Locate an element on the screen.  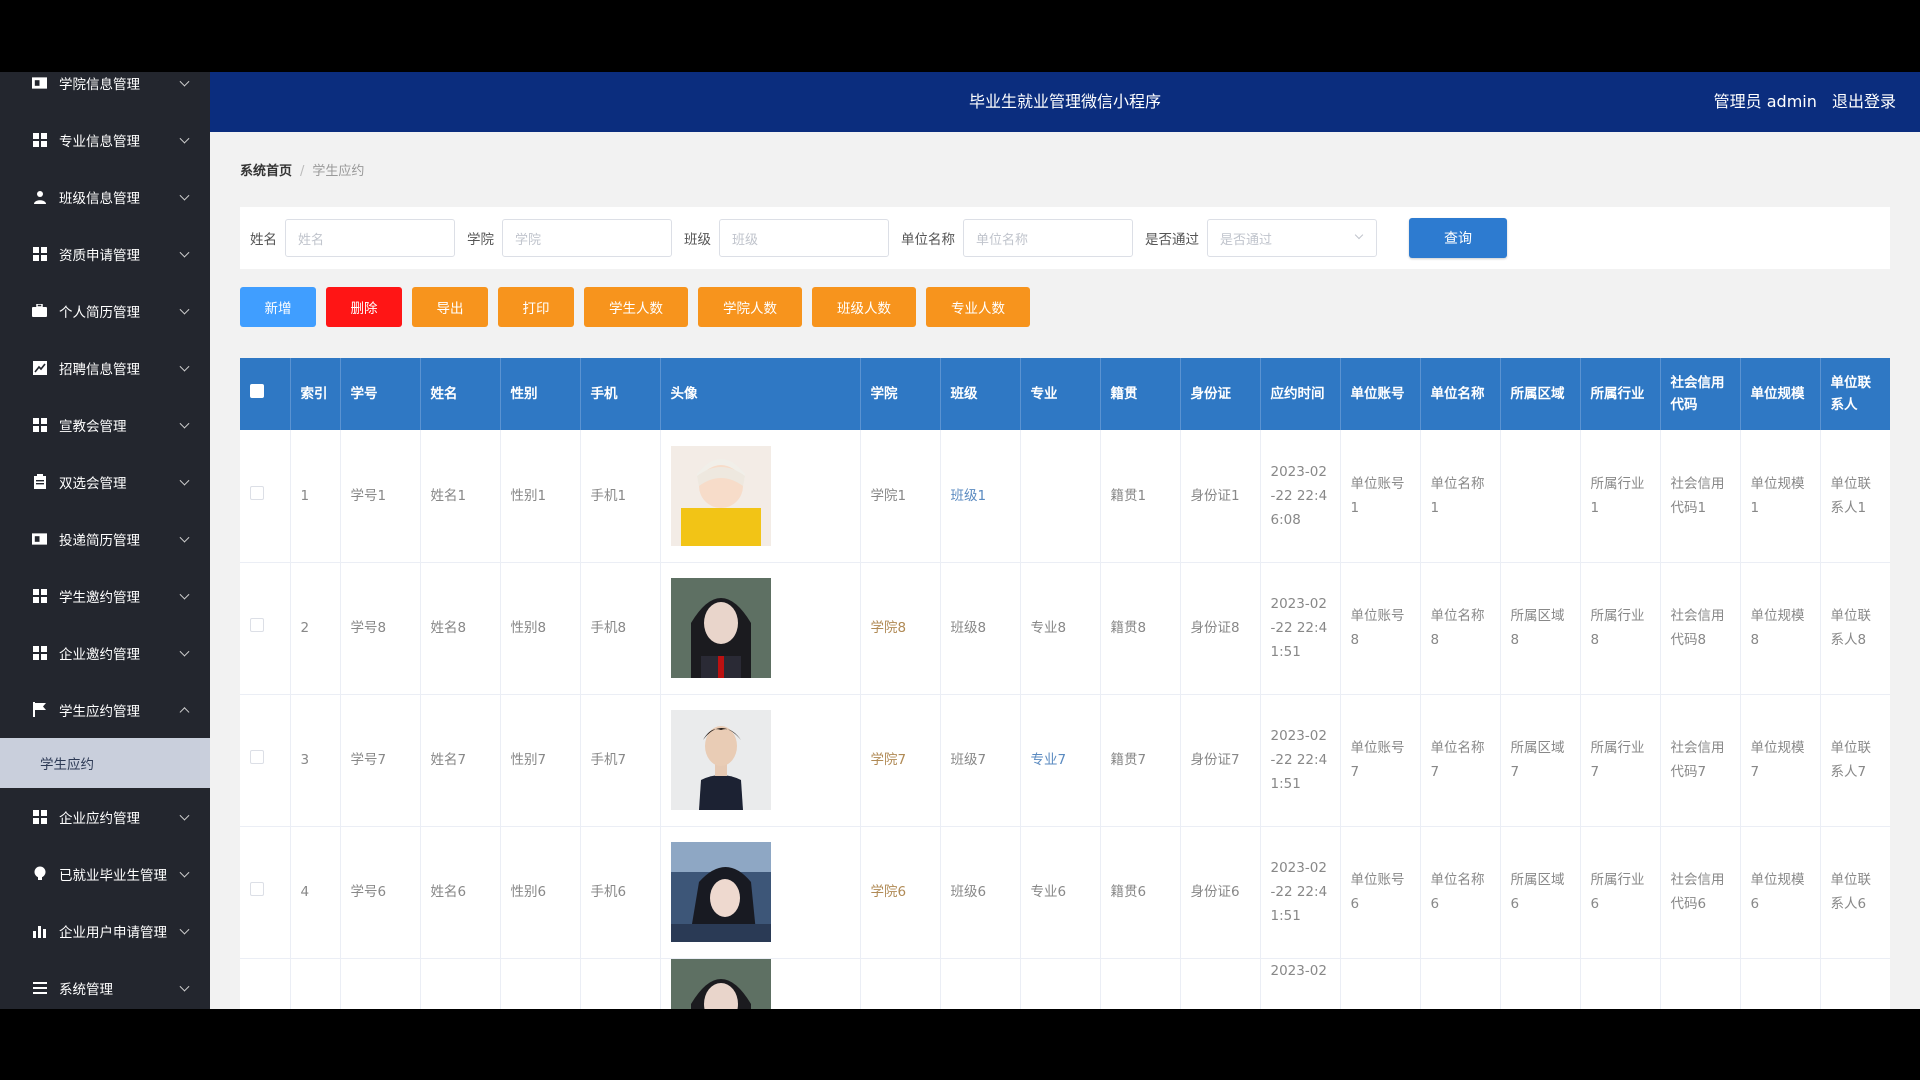
sidebar-item-9: 学生邀约管理 is located at coordinates (105, 595).